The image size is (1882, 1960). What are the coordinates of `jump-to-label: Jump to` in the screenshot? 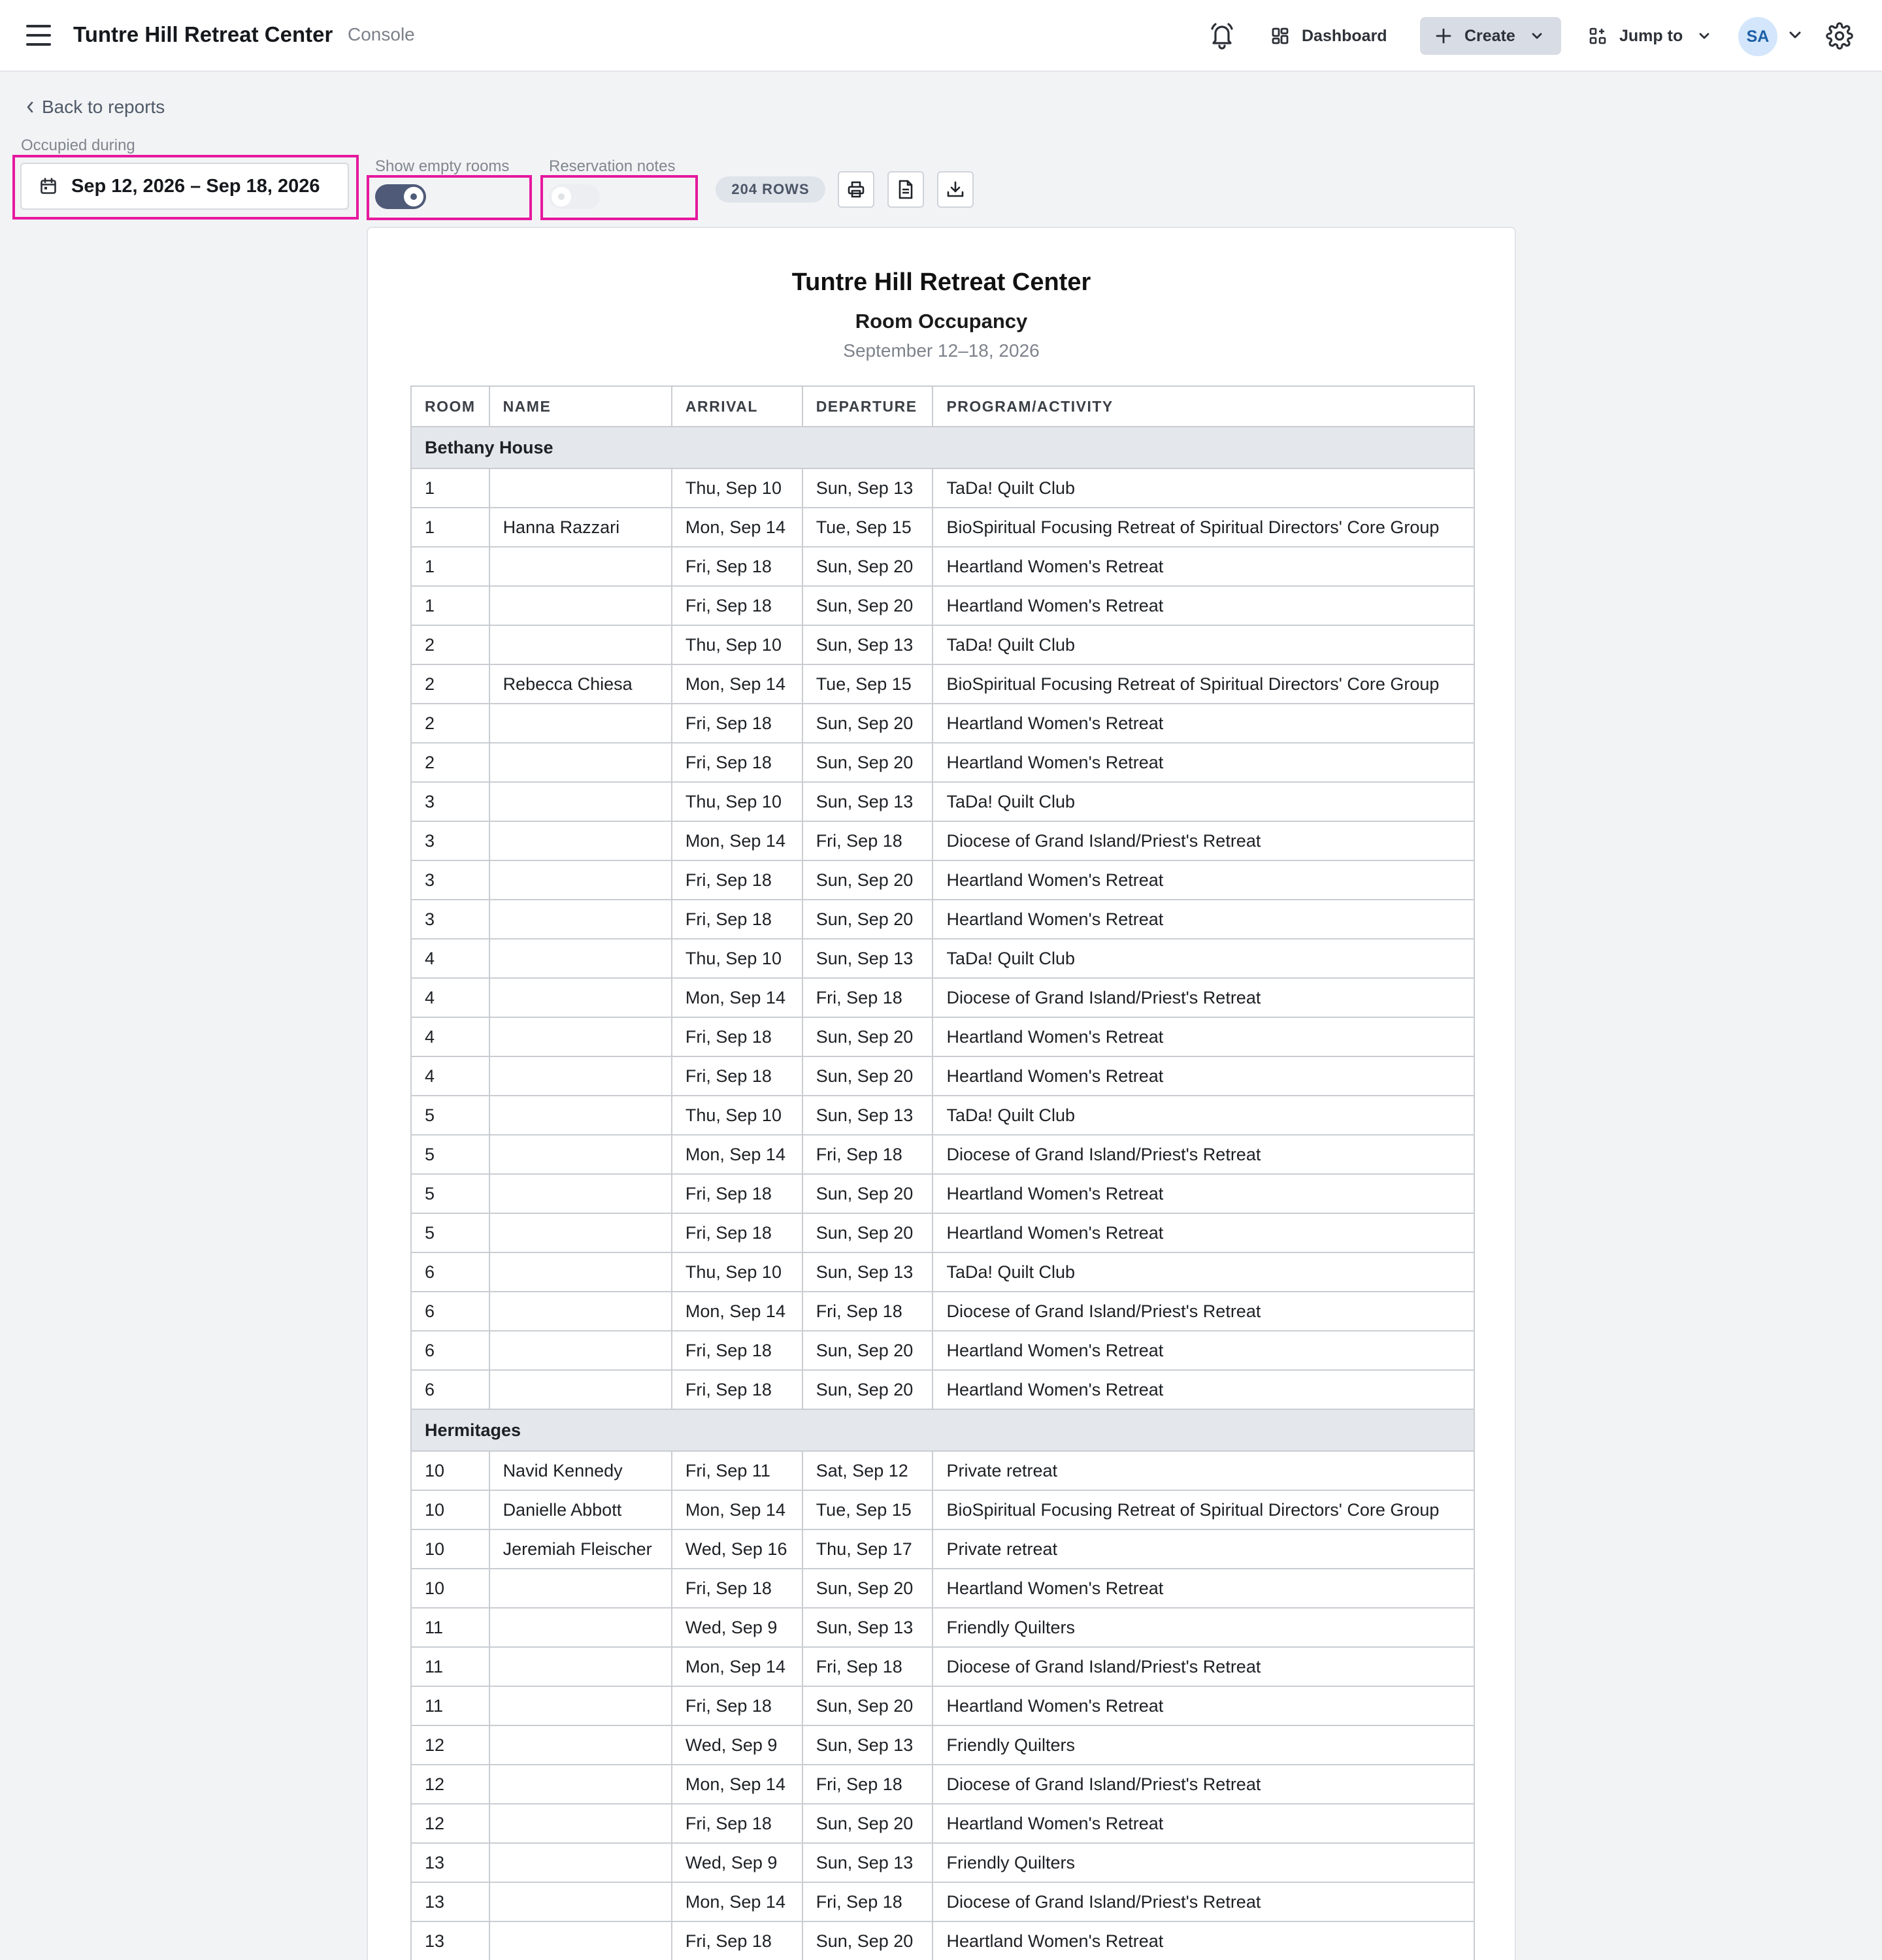 It's located at (1651, 35).